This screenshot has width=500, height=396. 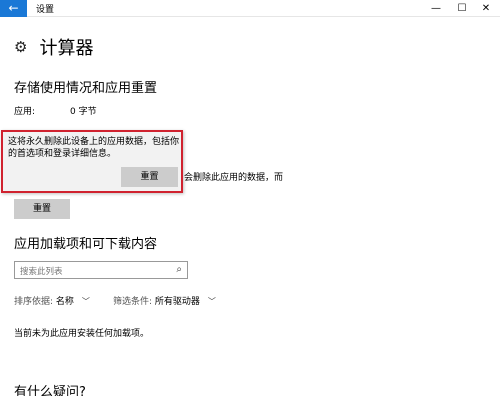 What do you see at coordinates (21, 47) in the screenshot?
I see `gear-icon: ⚙` at bounding box center [21, 47].